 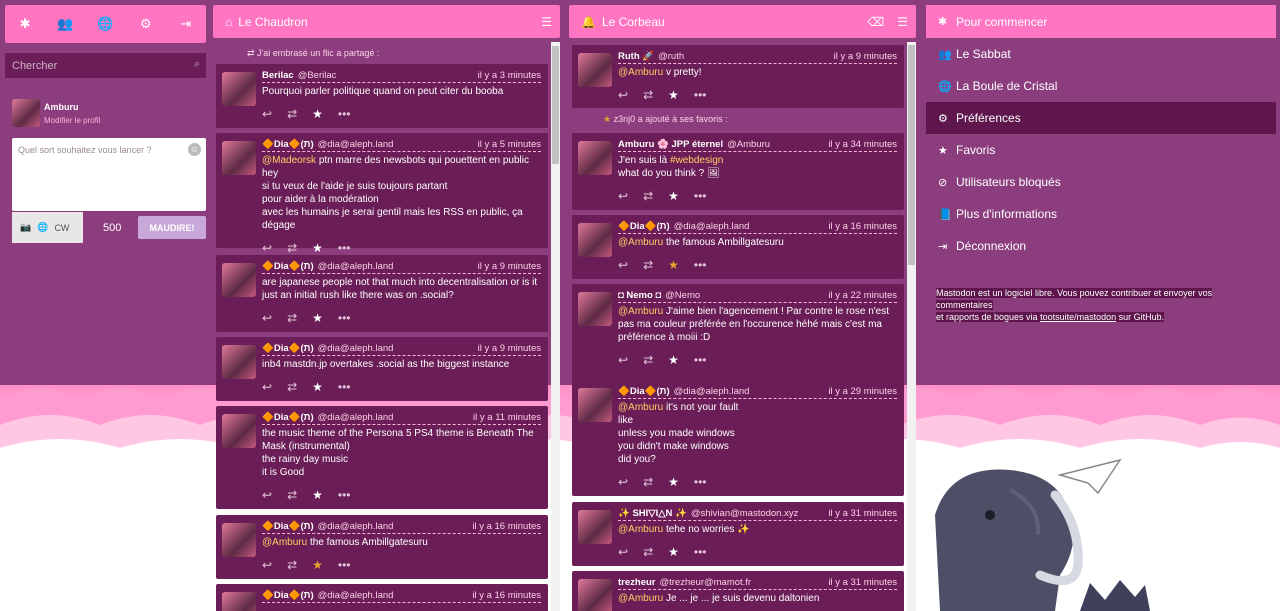 I want to click on edit-profile-link: Modifier le profil, so click(x=72, y=120).